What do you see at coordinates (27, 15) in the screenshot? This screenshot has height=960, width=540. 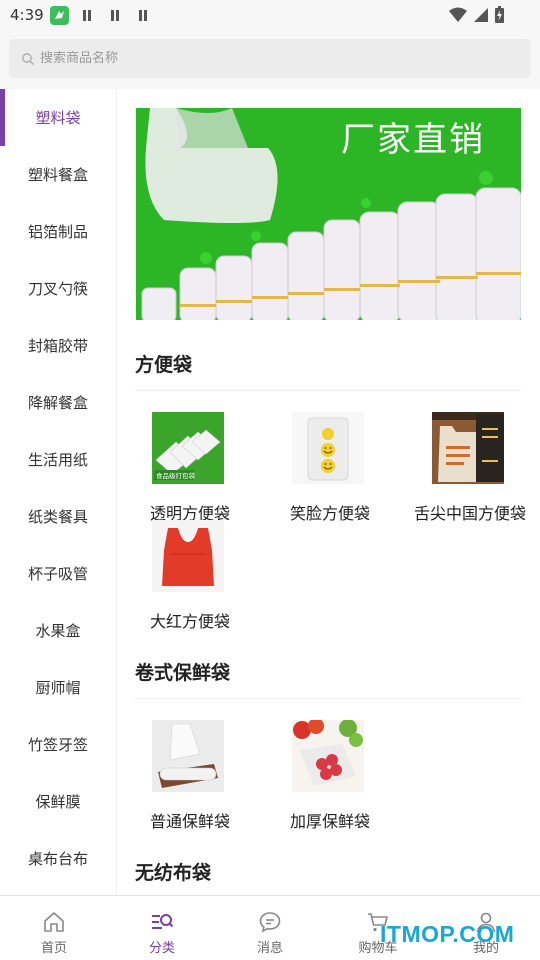 I see `status-time: 4:39` at bounding box center [27, 15].